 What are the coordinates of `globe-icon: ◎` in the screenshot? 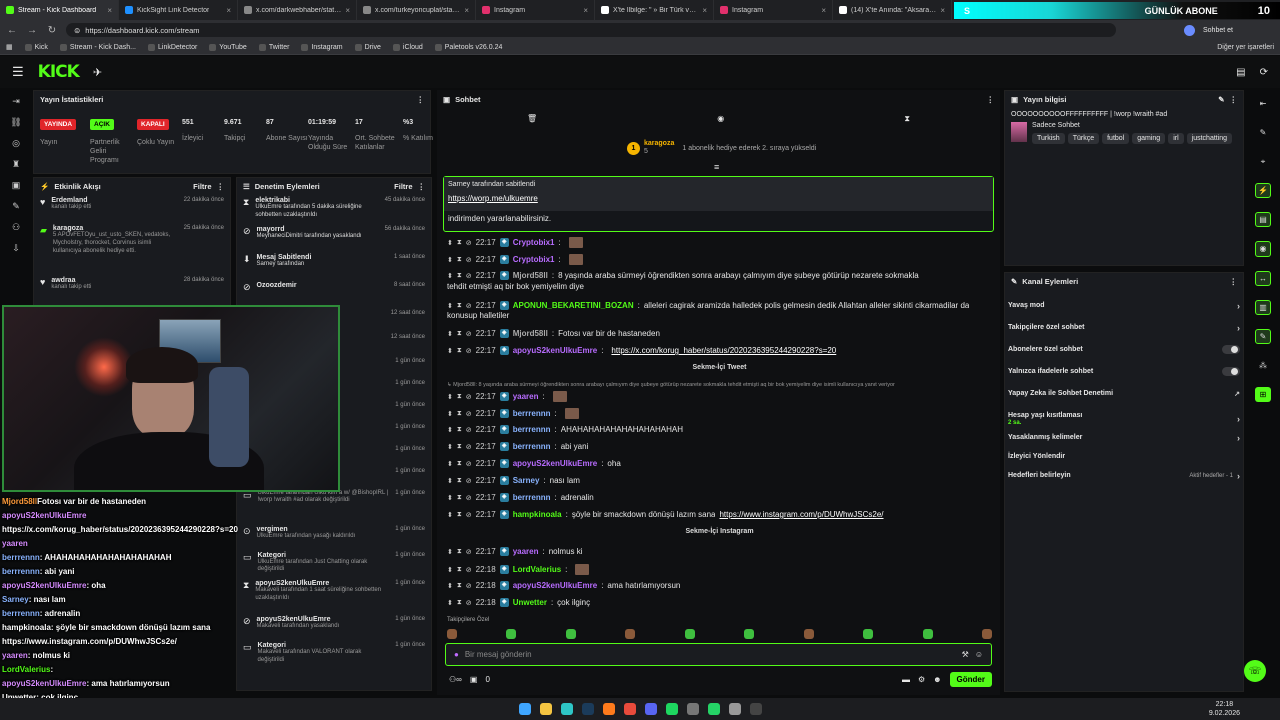 It's located at (16, 143).